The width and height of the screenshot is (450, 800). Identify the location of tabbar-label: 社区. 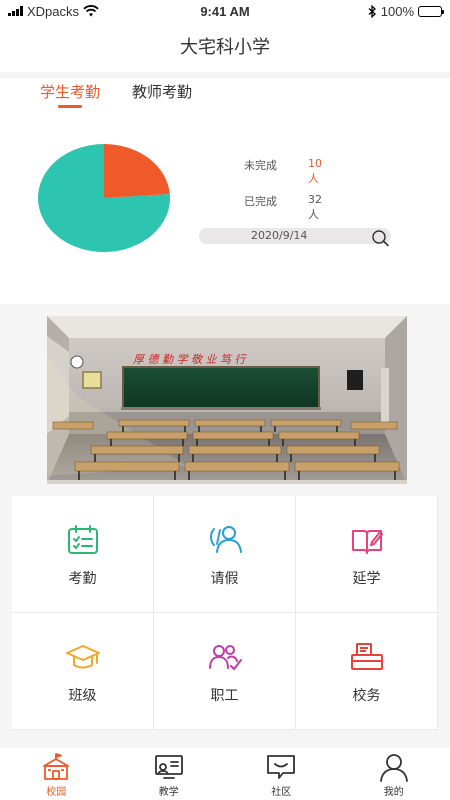
(281, 792).